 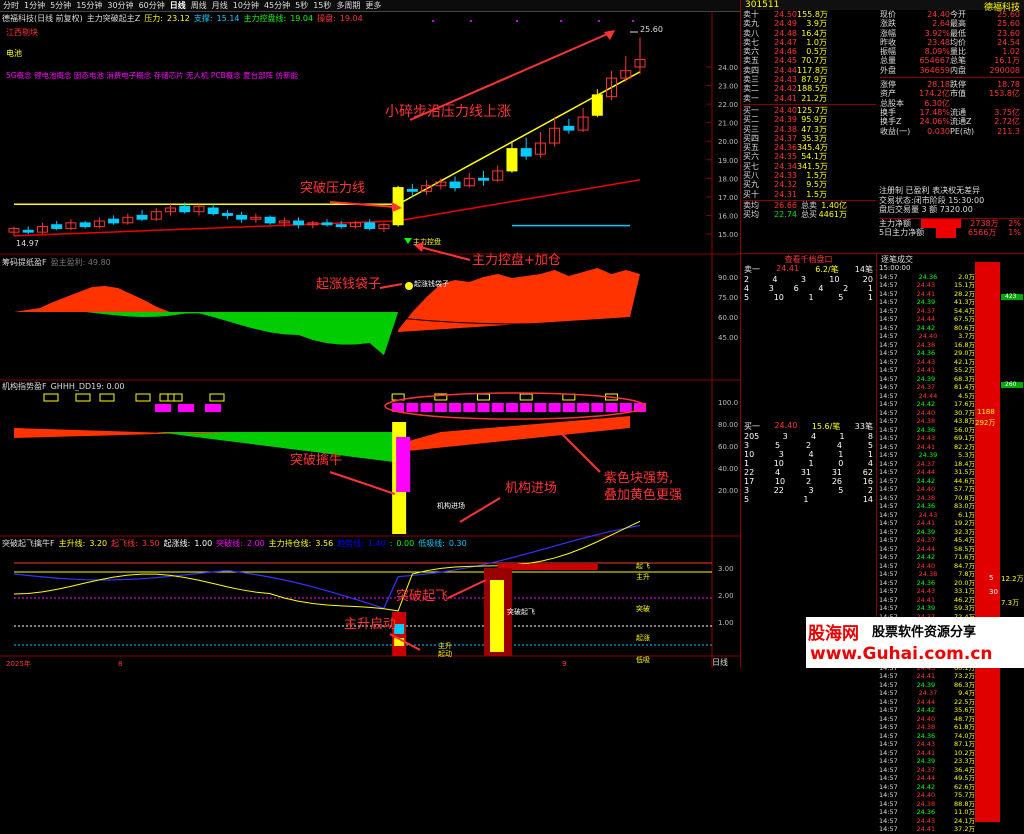 I want to click on queue-cell: 3, so click(x=781, y=454).